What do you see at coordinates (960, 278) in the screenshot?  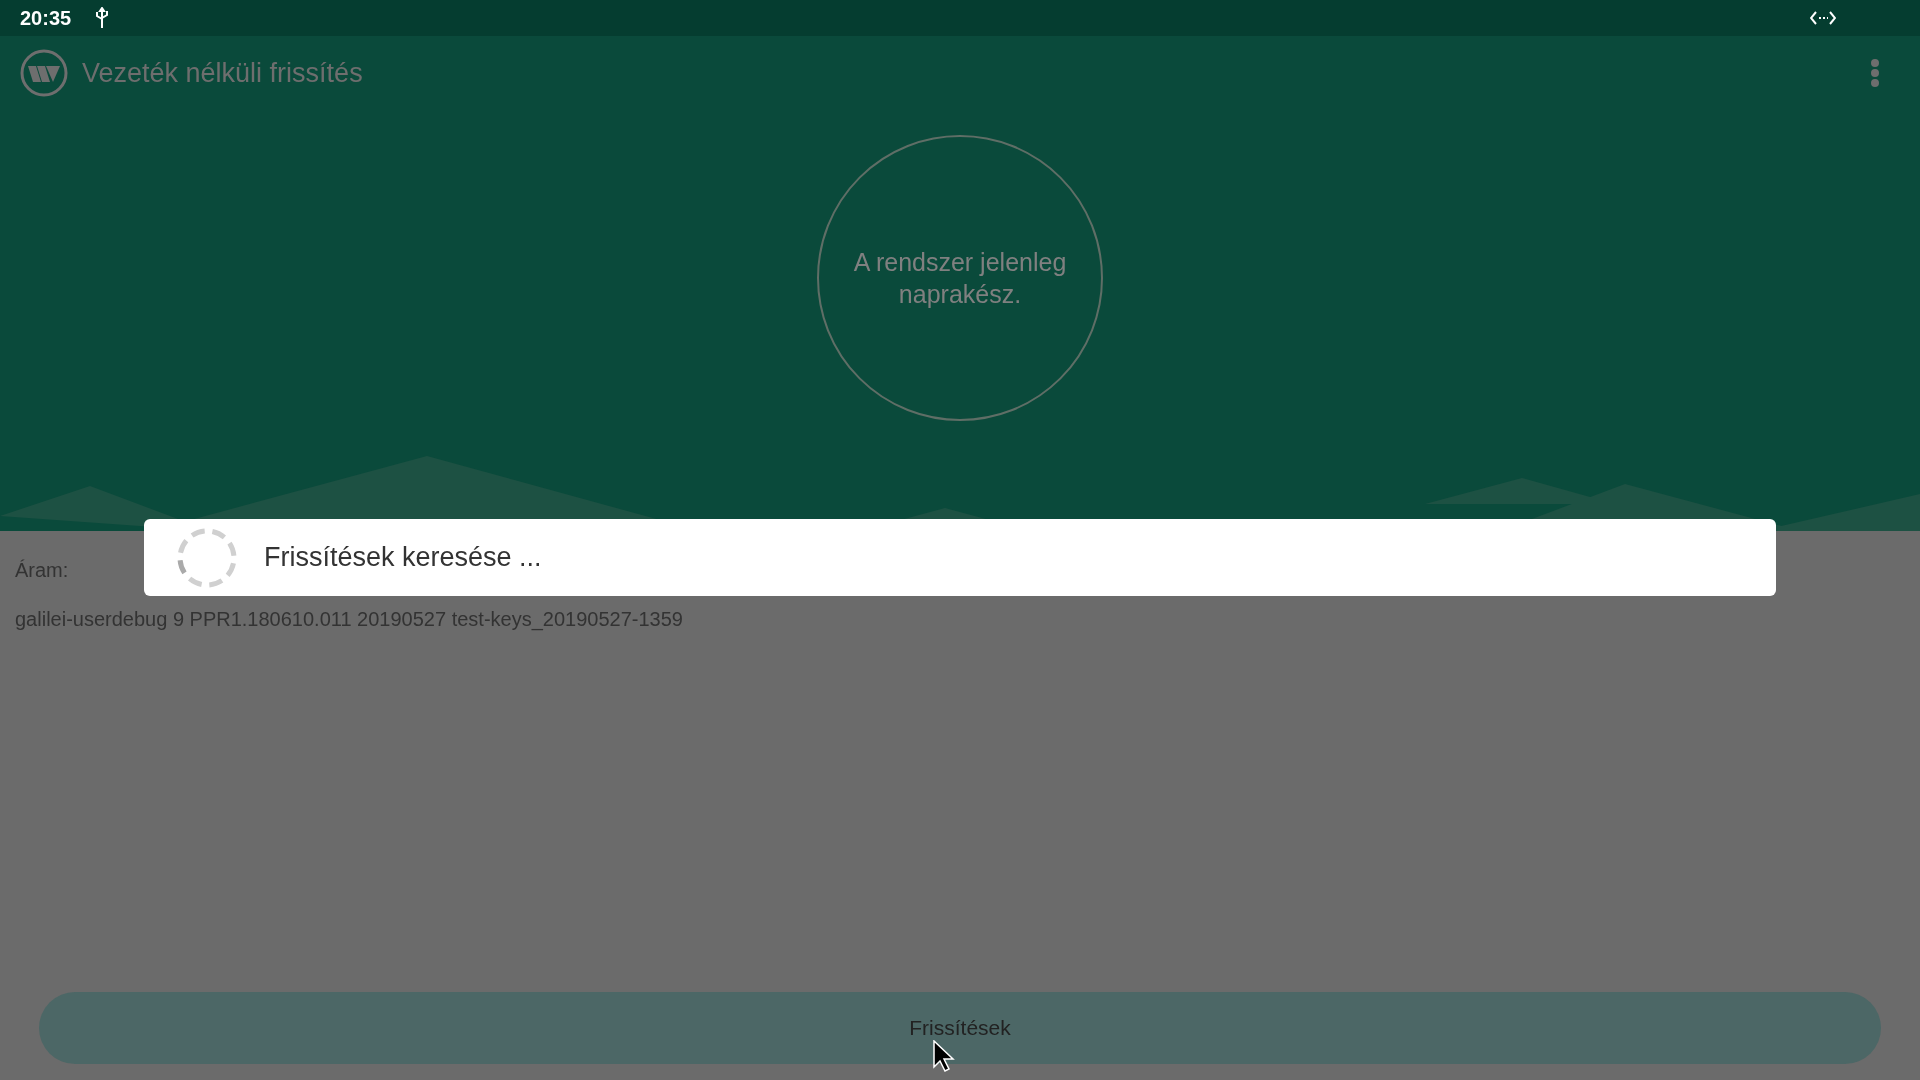 I see `status-circle: A rendszer jelenleg naprakész.` at bounding box center [960, 278].